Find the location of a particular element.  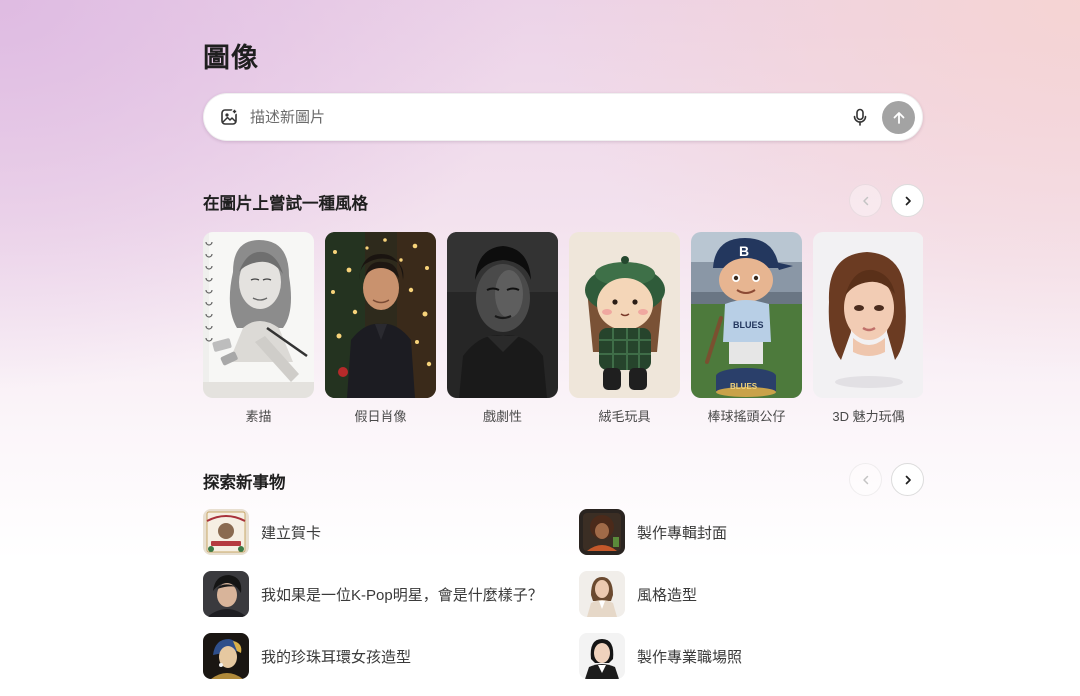

style-card-baseball-bobblehead: B BLUES BLUES 棒球搖頭公仔 is located at coordinates (746, 328).